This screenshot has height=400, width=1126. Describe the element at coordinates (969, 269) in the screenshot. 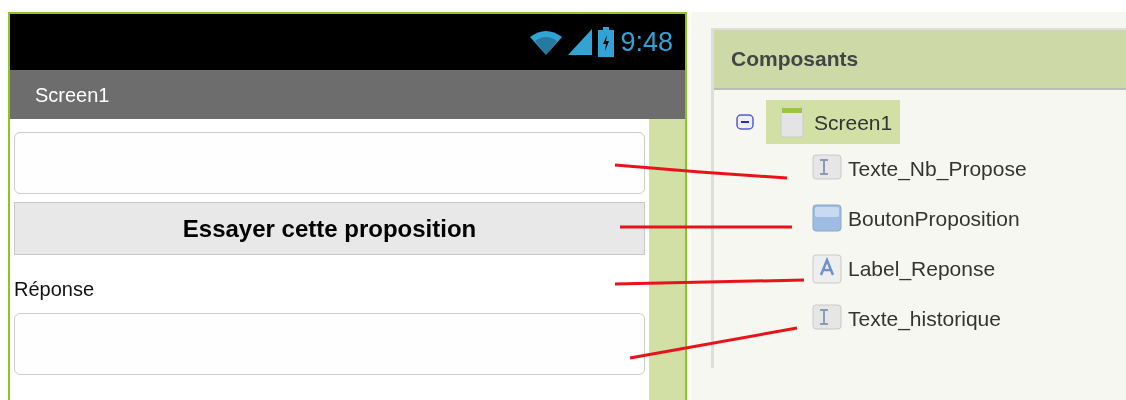

I see `tree-item: Label_Reponse` at that location.